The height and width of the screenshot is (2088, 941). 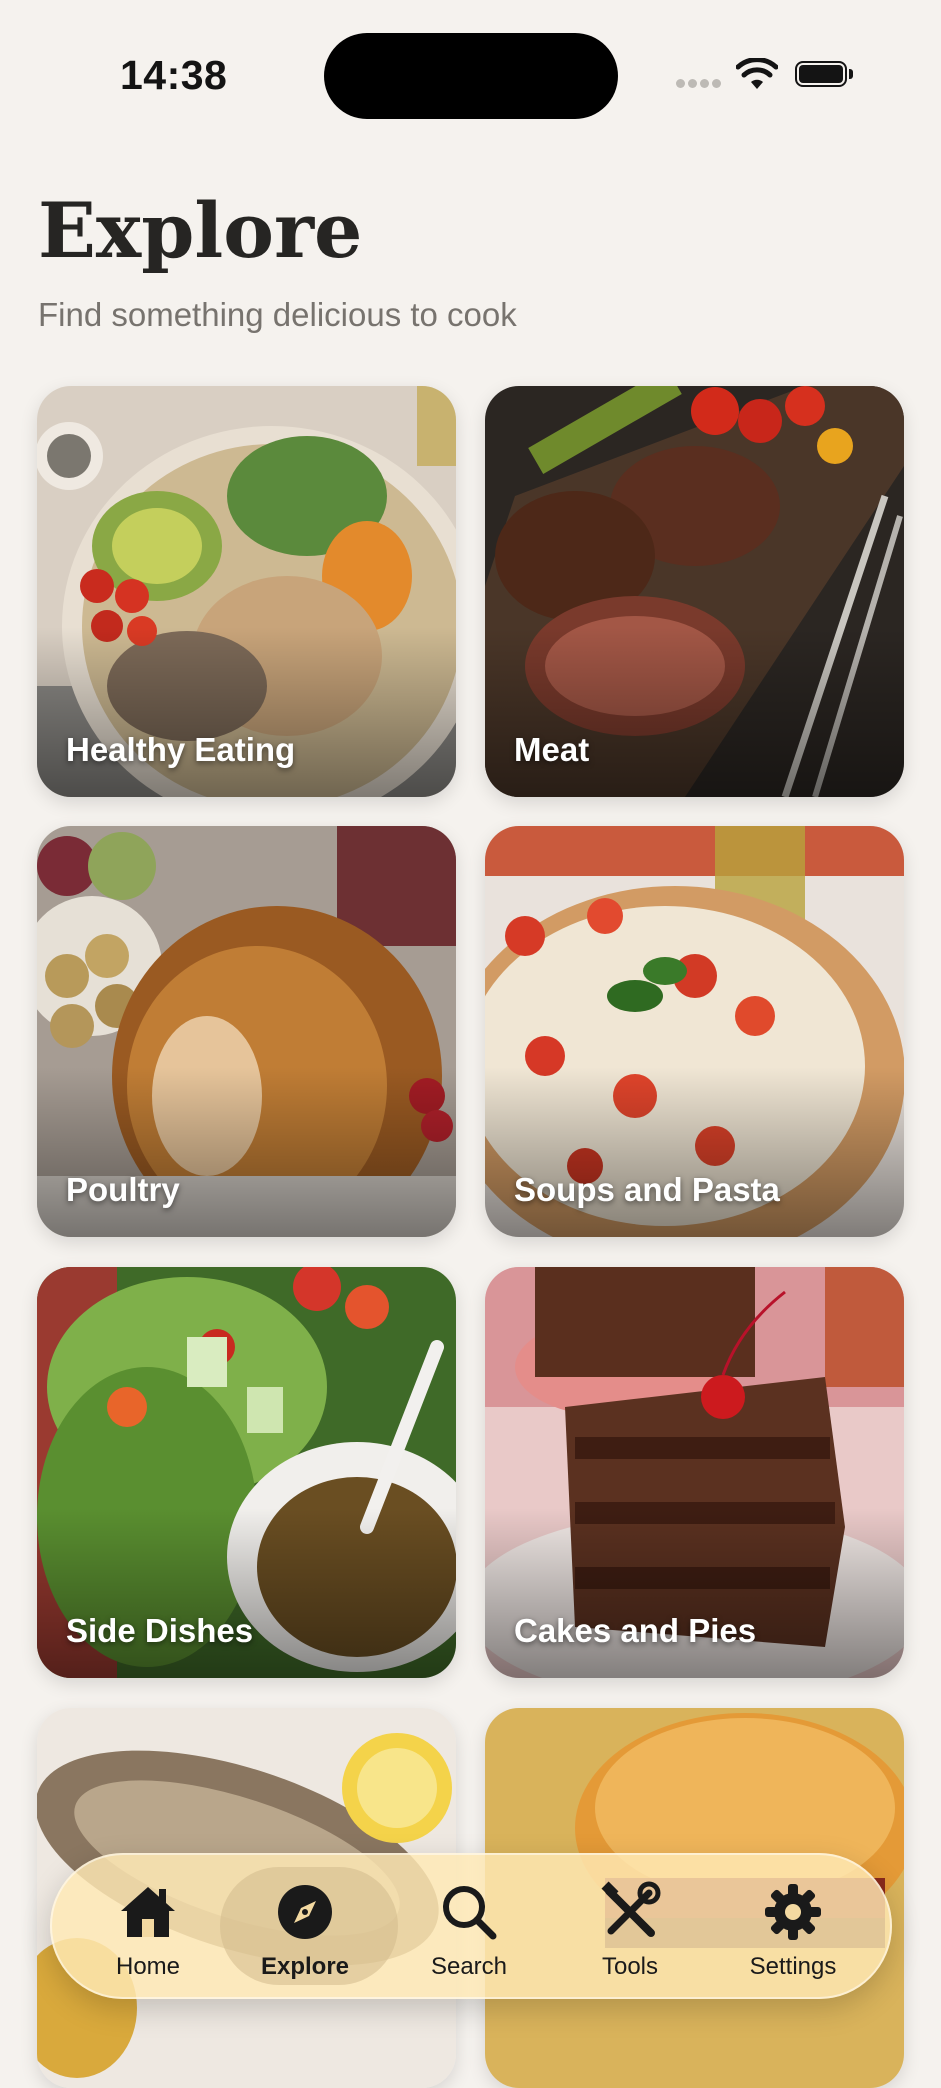 I want to click on category-label: Soups and Pasta, so click(x=647, y=1189).